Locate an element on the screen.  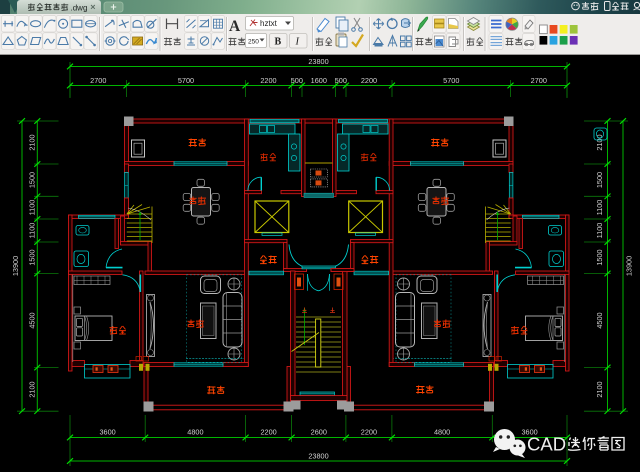
svg-text: hztxt is located at coordinates (269, 23).